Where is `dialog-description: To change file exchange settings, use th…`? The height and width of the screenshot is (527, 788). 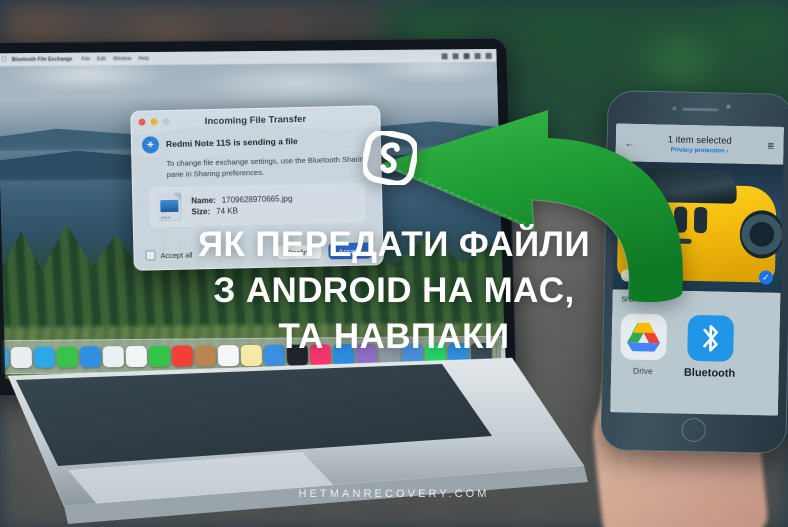 dialog-description: To change file exchange settings, use th… is located at coordinates (267, 167).